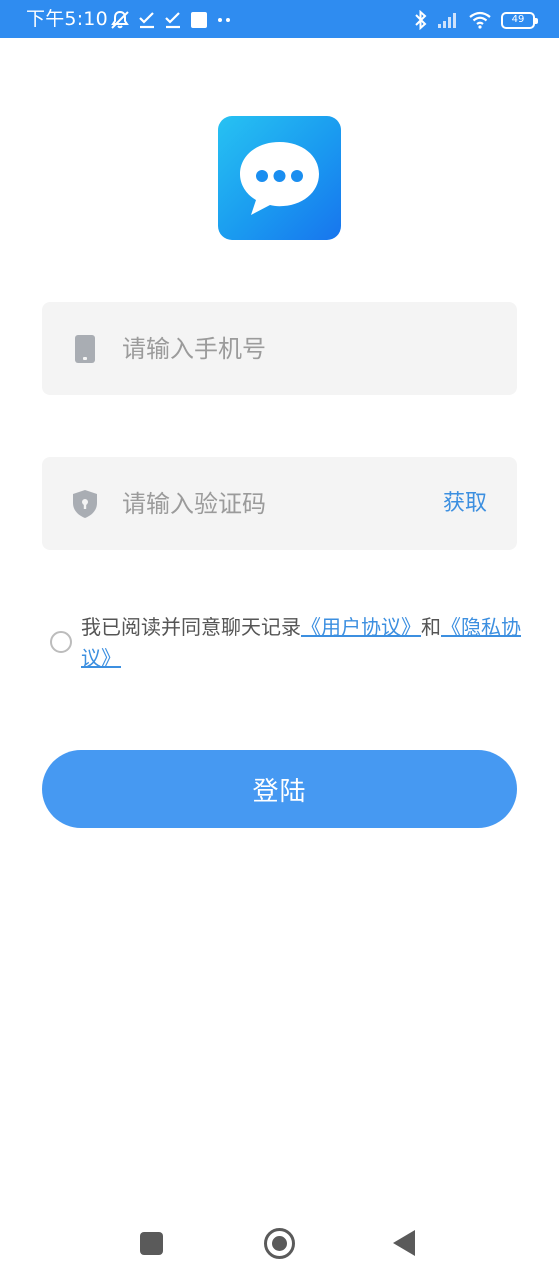 The image size is (559, 1280). I want to click on phone-field, so click(279, 348).